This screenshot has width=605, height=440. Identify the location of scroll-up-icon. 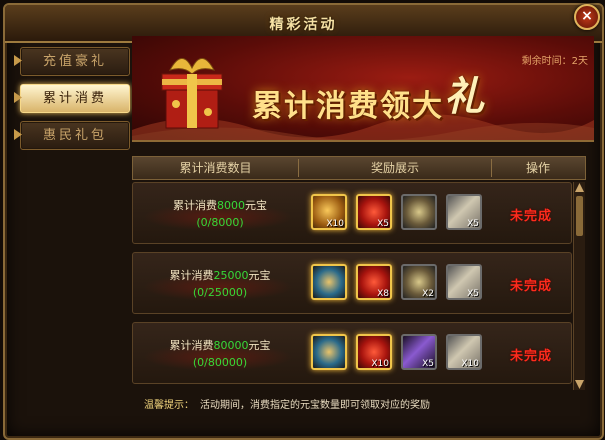
(579, 187).